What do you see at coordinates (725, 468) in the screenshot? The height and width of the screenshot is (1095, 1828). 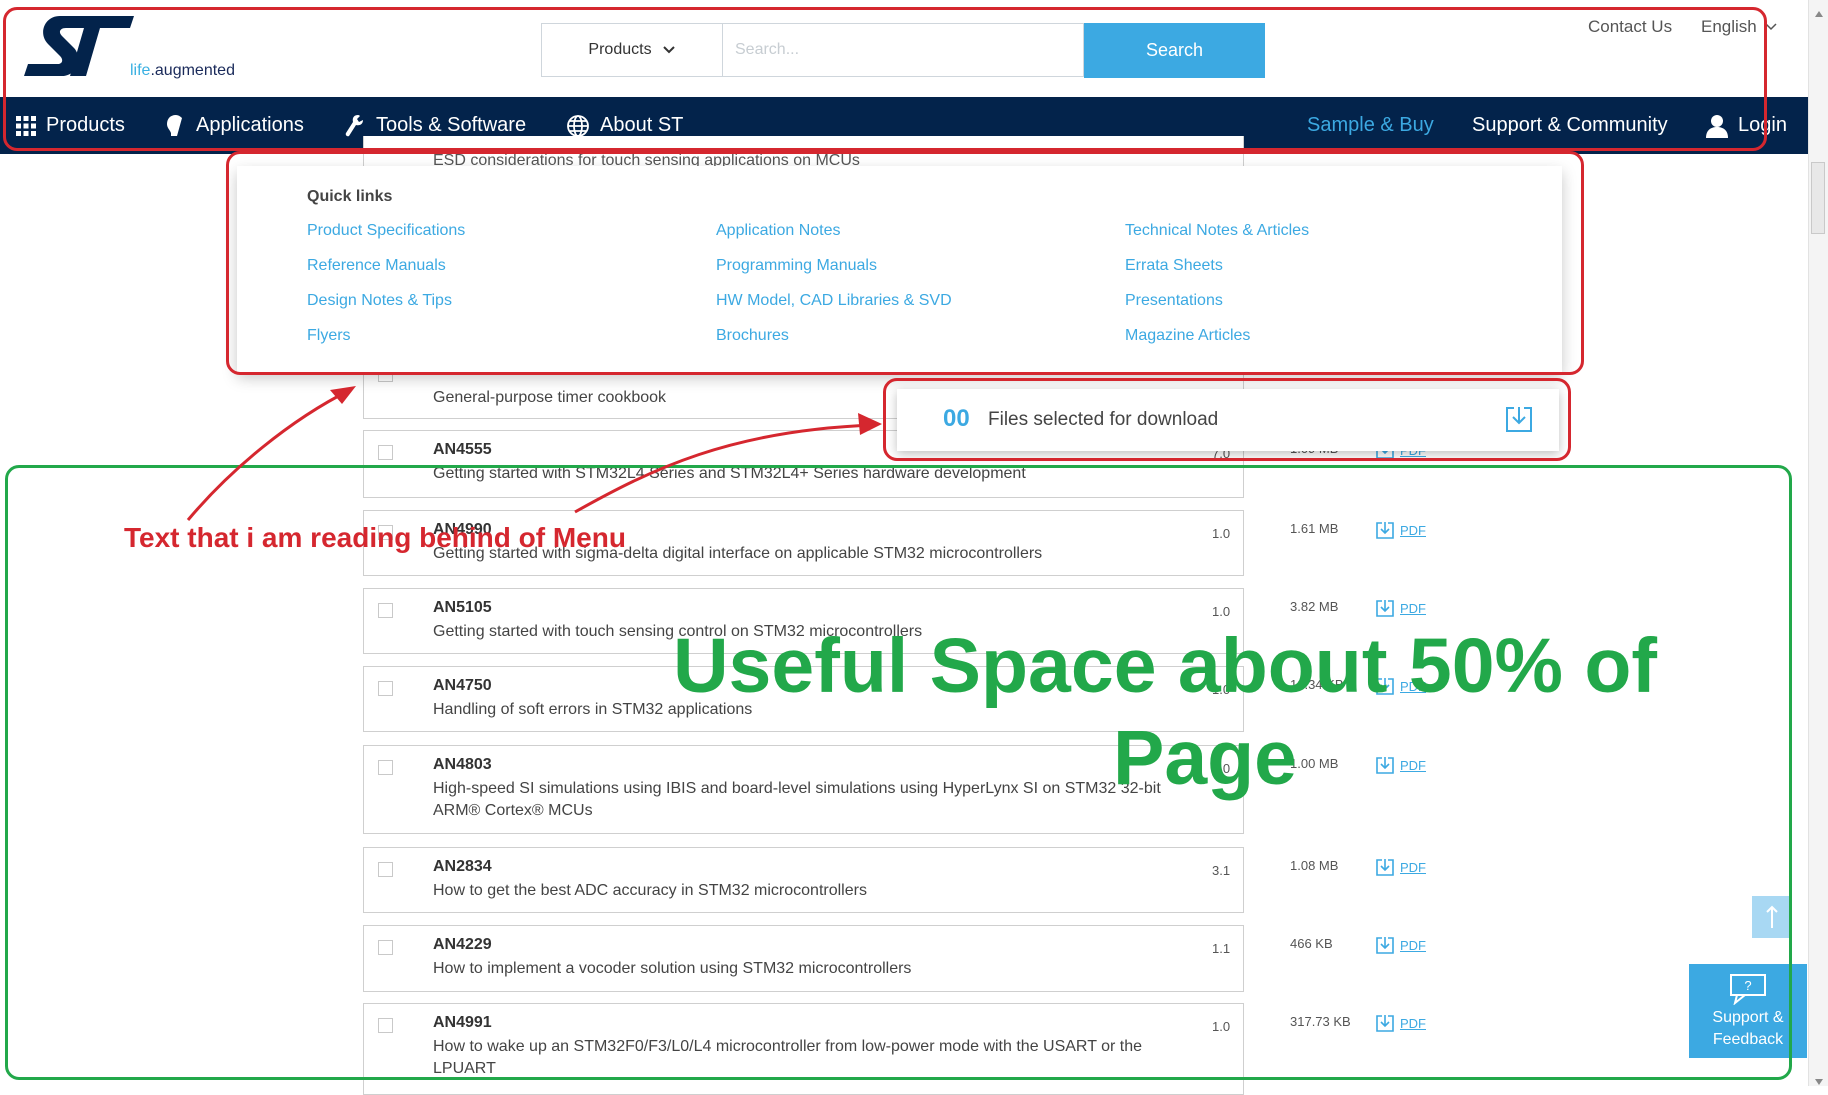 I see `annotation-arrow-to-files` at bounding box center [725, 468].